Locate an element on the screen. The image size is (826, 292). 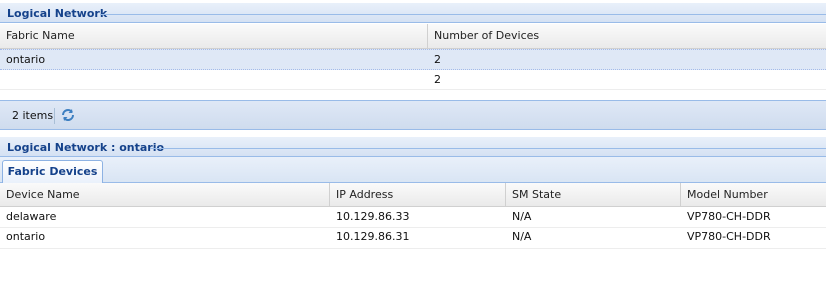
cell-ip-address: 10.129.86.31 is located at coordinates (373, 236).